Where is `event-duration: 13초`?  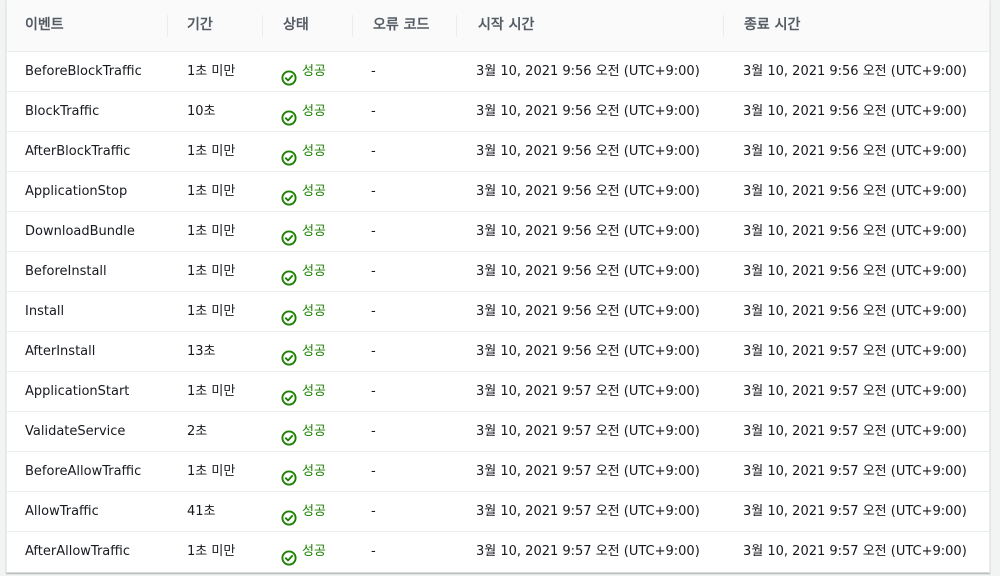 event-duration: 13초 is located at coordinates (201, 351).